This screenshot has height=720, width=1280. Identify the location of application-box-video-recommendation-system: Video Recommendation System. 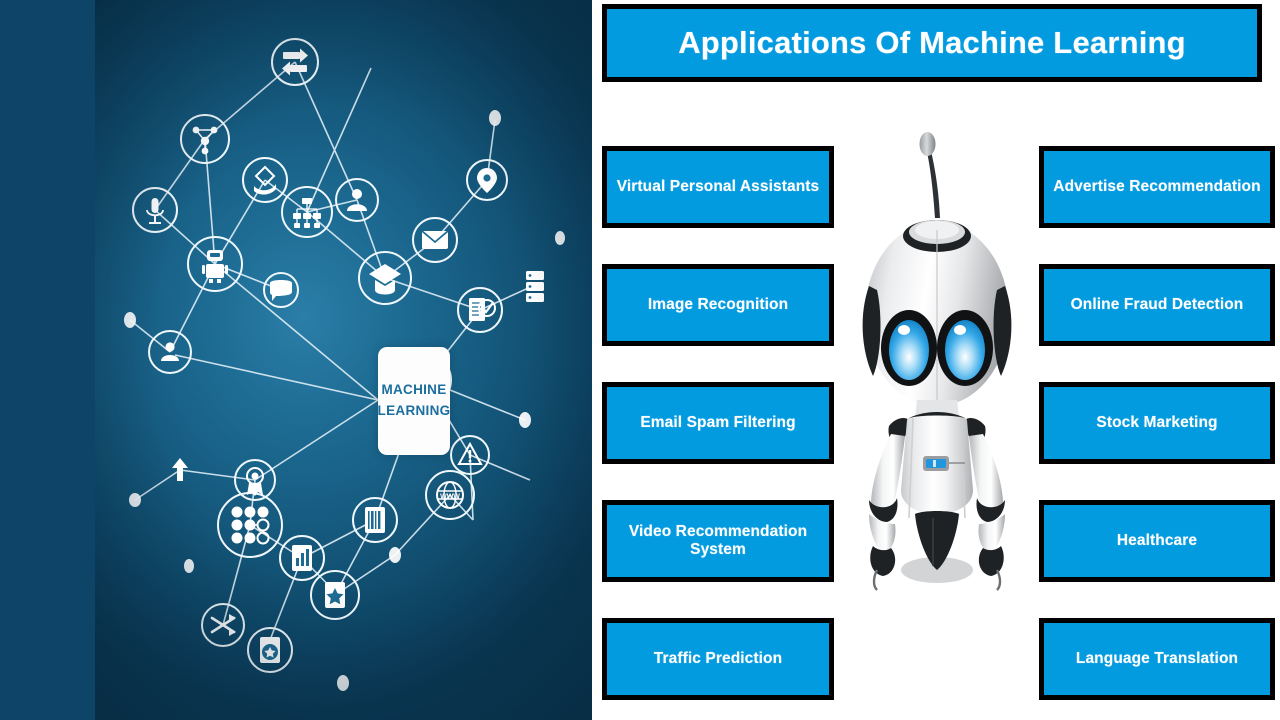
(718, 541).